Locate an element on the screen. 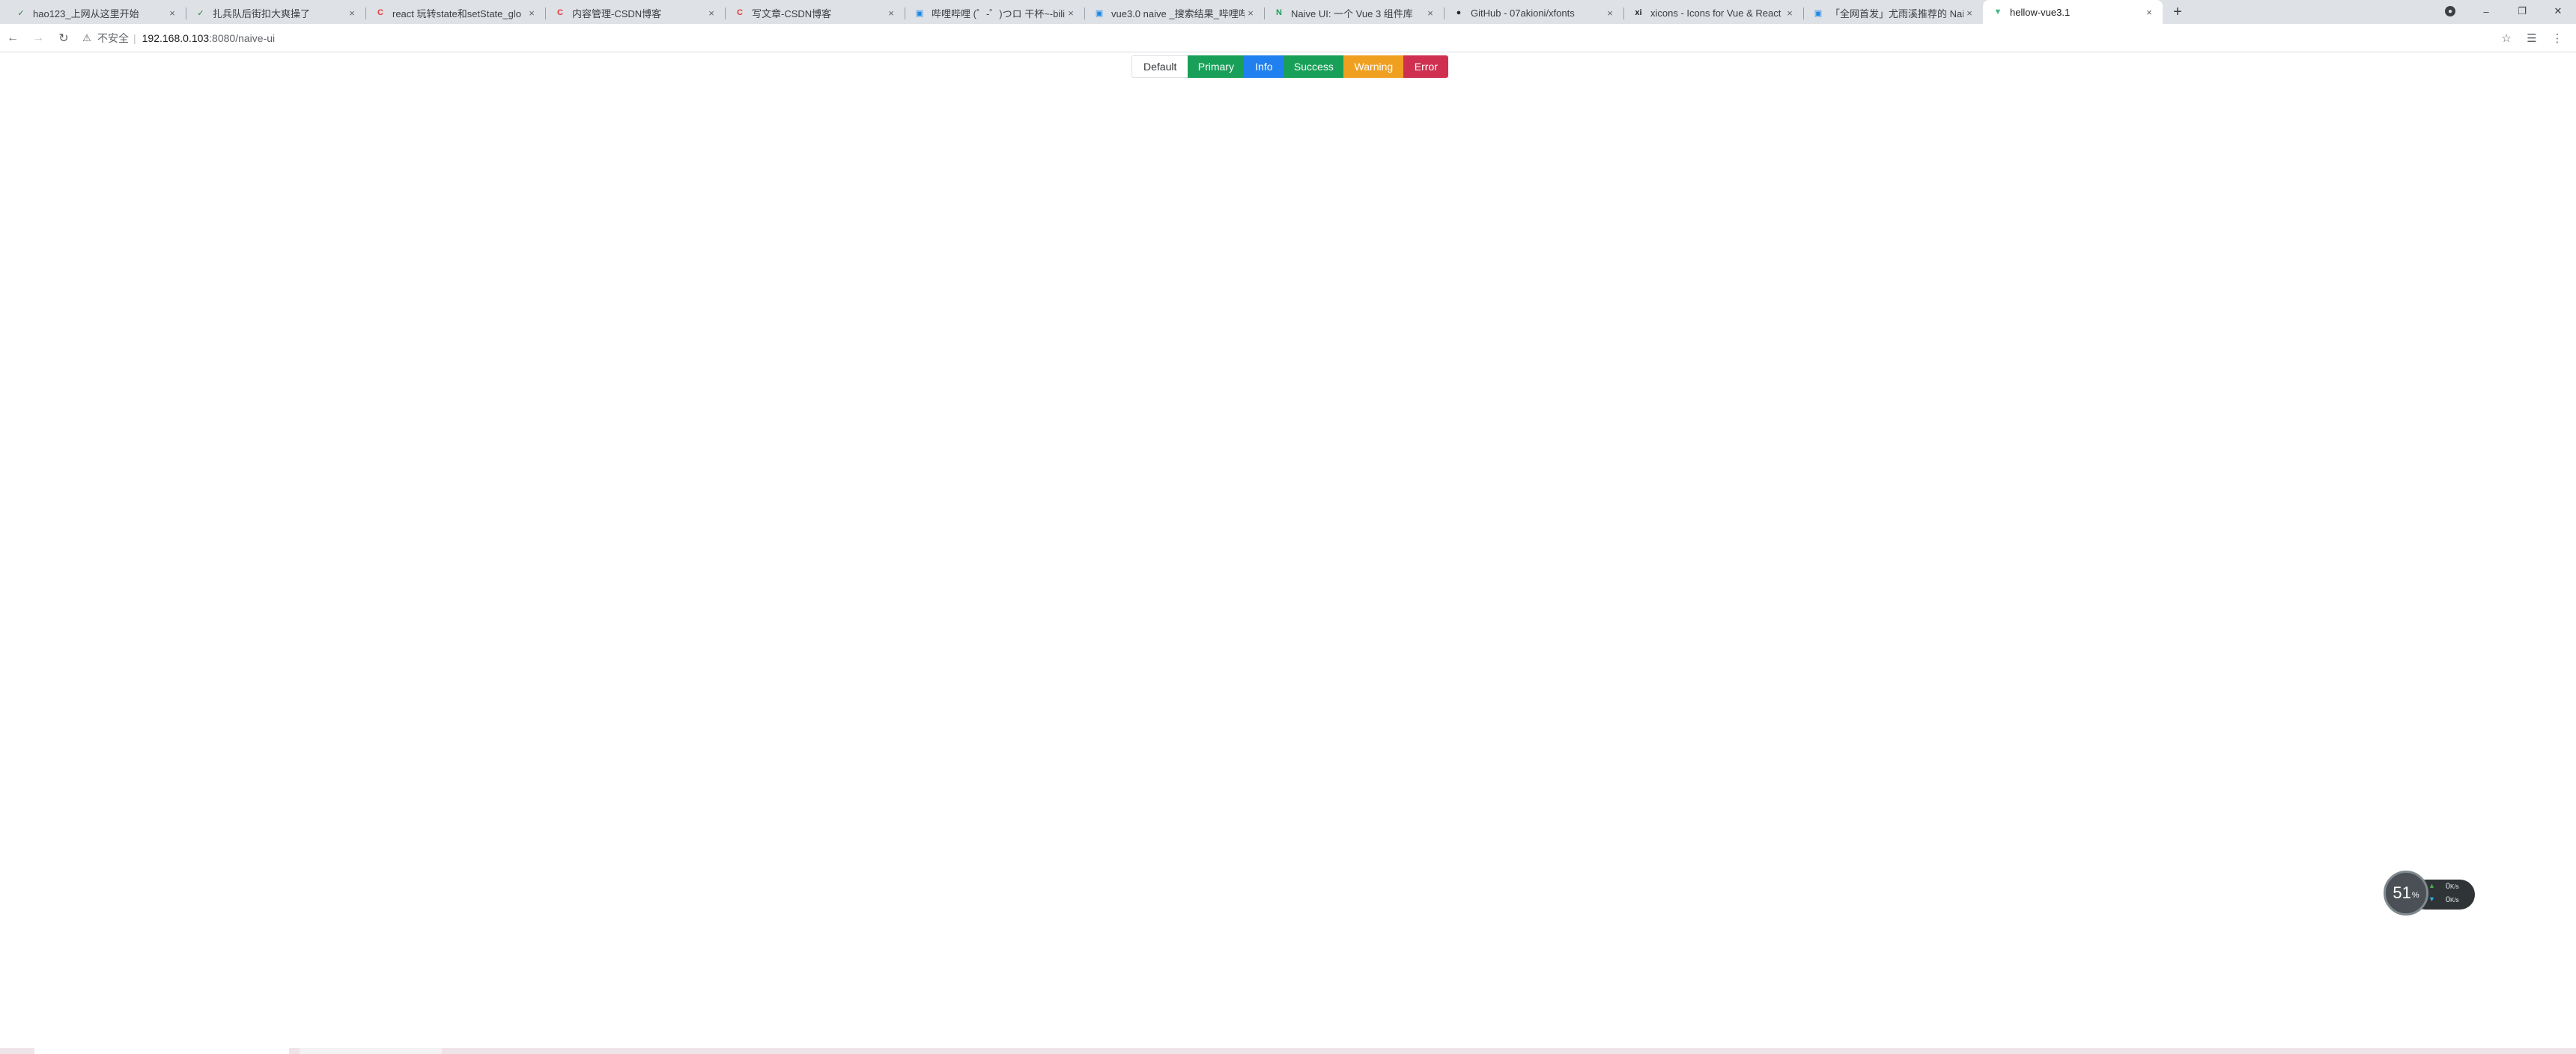 The height and width of the screenshot is (1054, 2576). download-unit: K/s is located at coordinates (2454, 900).